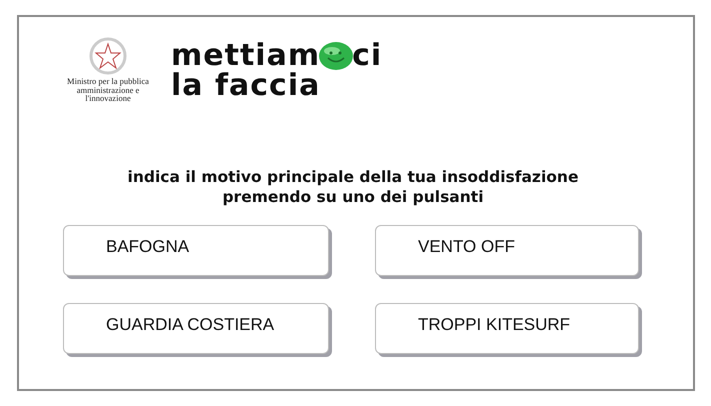 The width and height of the screenshot is (711, 406). What do you see at coordinates (353, 176) in the screenshot?
I see `prompt-text: indica il motivo principale della tua insoddisfazione` at bounding box center [353, 176].